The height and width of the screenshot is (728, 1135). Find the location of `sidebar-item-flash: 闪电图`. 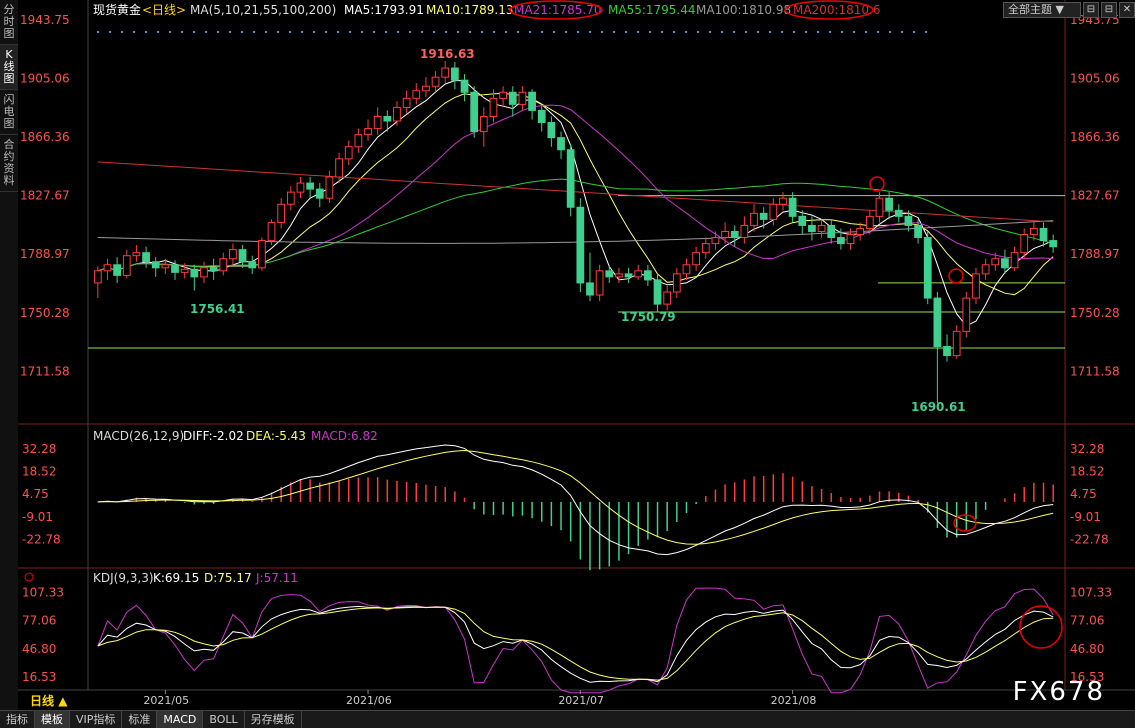

sidebar-item-flash: 闪电图 is located at coordinates (9, 112).